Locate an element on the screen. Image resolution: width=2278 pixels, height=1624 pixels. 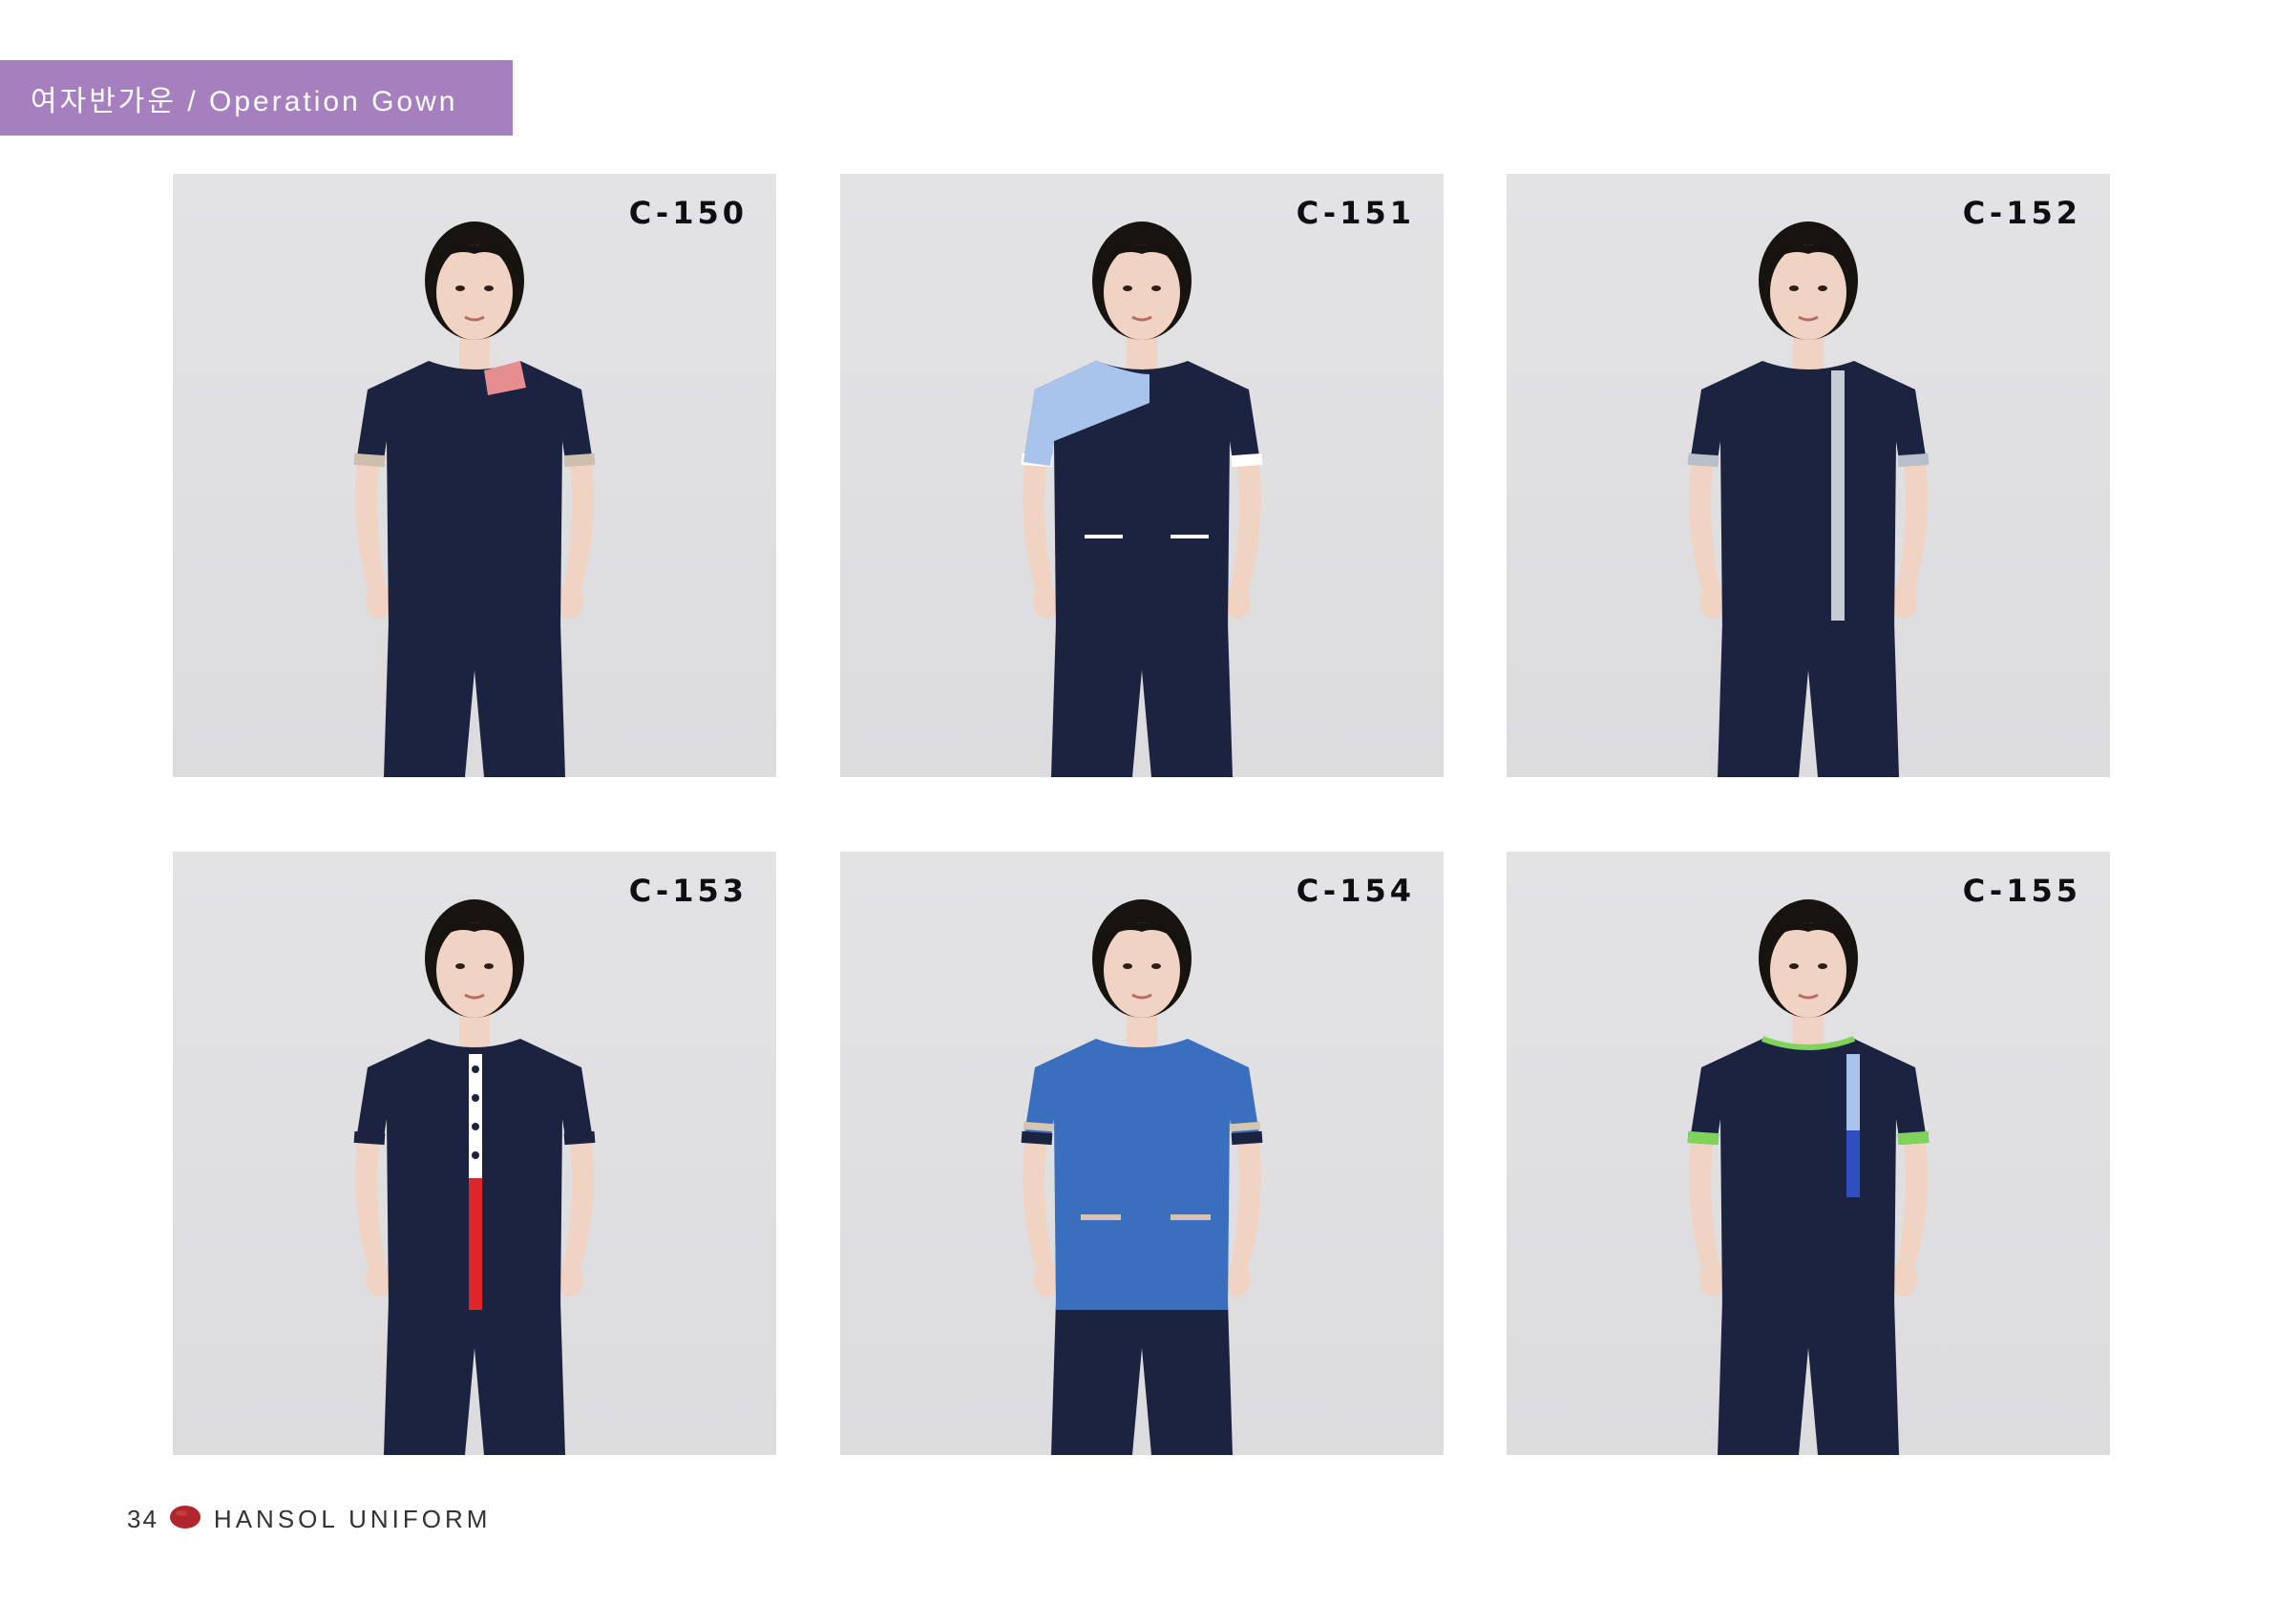
brand-logo-icon is located at coordinates (185, 1519).